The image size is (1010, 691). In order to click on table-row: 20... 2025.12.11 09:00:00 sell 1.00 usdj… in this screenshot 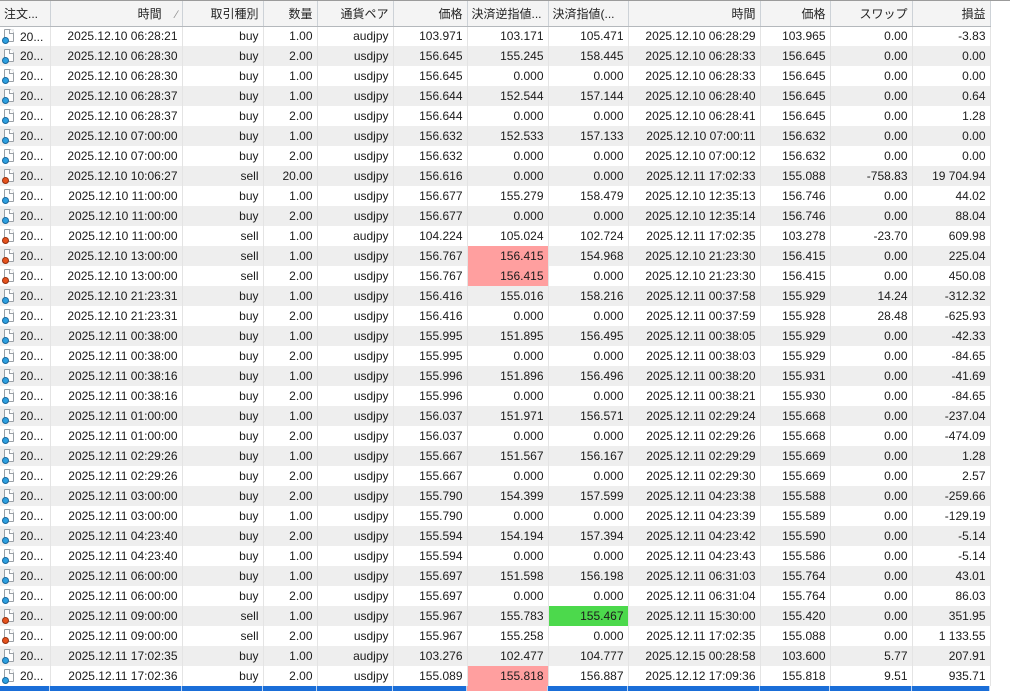, I will do `click(495, 616)`.